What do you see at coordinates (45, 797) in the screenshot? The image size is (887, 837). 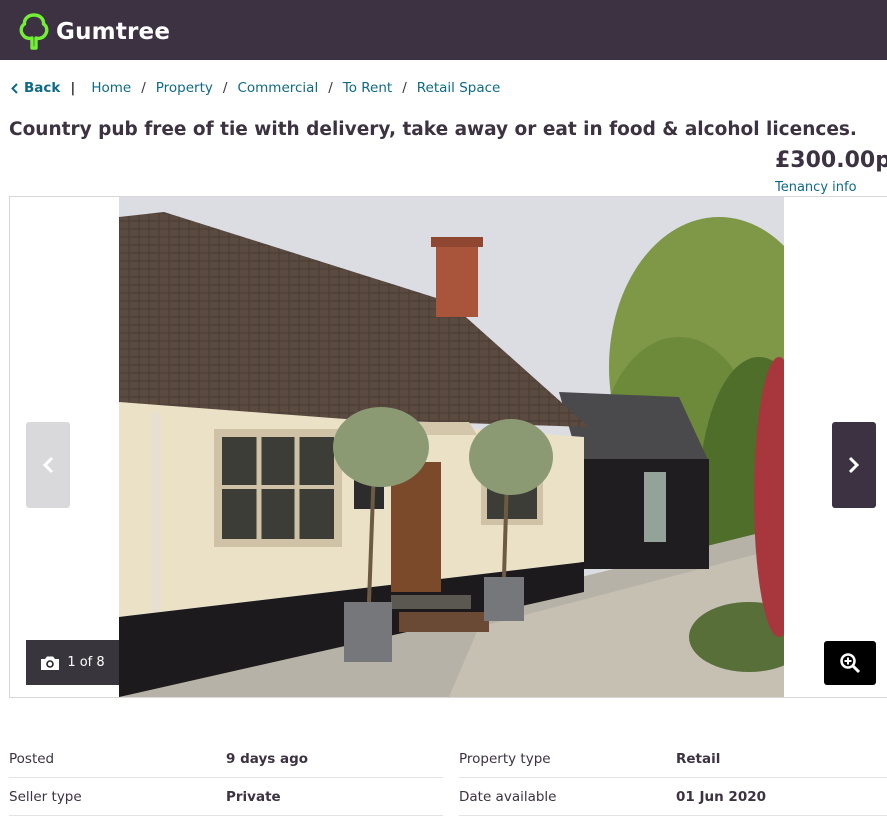 I see `attribute-label: Seller type` at bounding box center [45, 797].